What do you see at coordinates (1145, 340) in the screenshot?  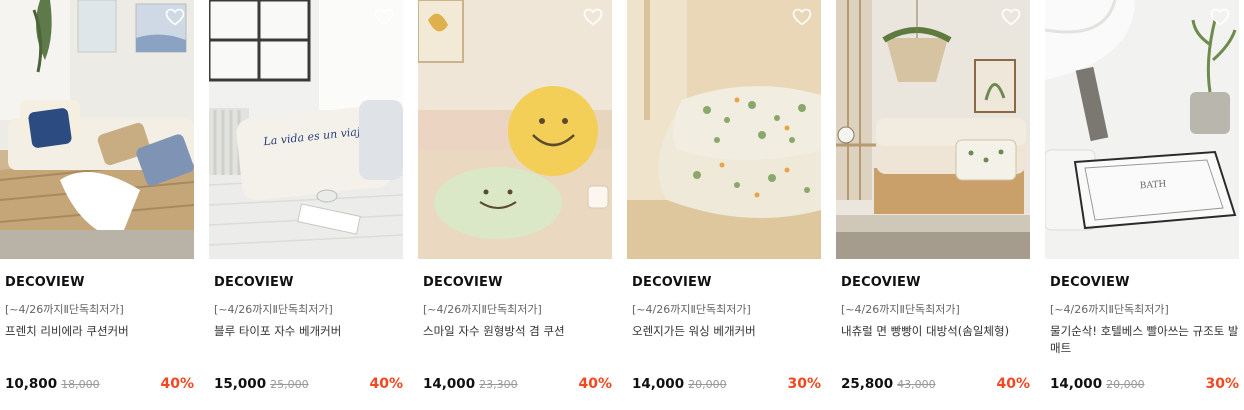 I see `product-name: 물기순삭! 호텔베스 빨아쓰는 규조토 발매트` at bounding box center [1145, 340].